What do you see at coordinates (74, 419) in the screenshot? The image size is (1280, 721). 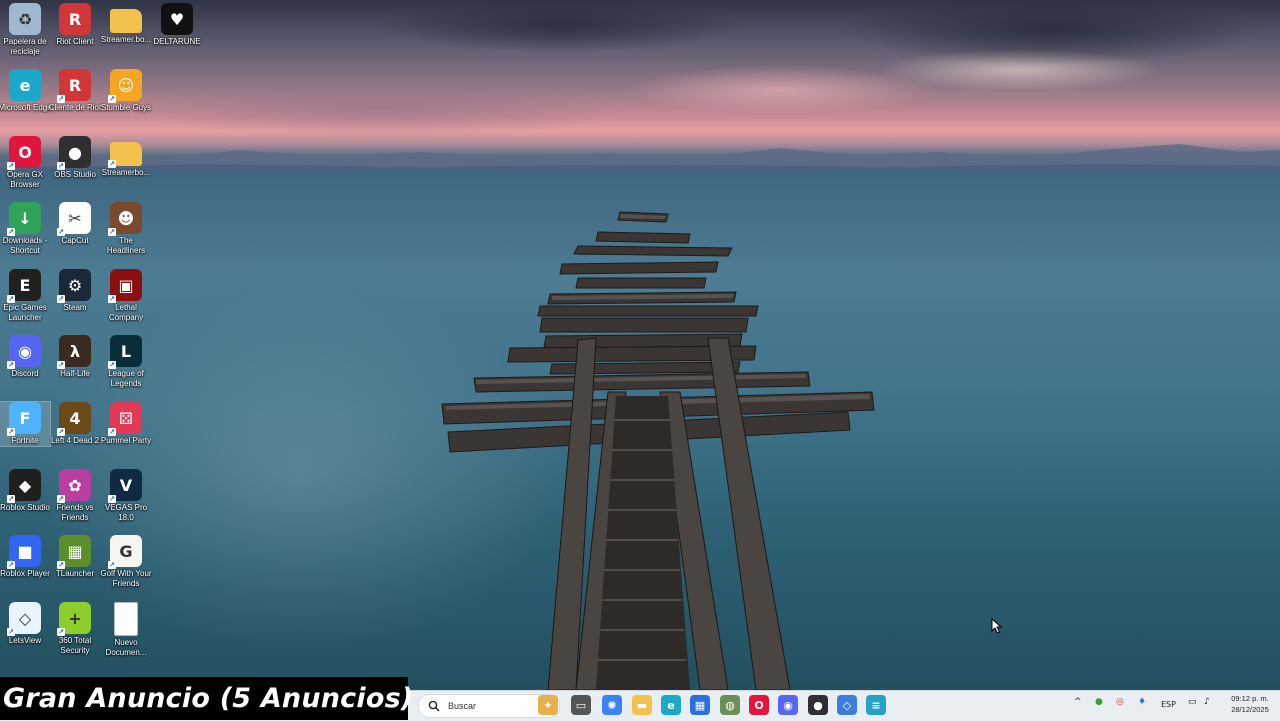 I see `left4dead-icon: 4 ↗` at bounding box center [74, 419].